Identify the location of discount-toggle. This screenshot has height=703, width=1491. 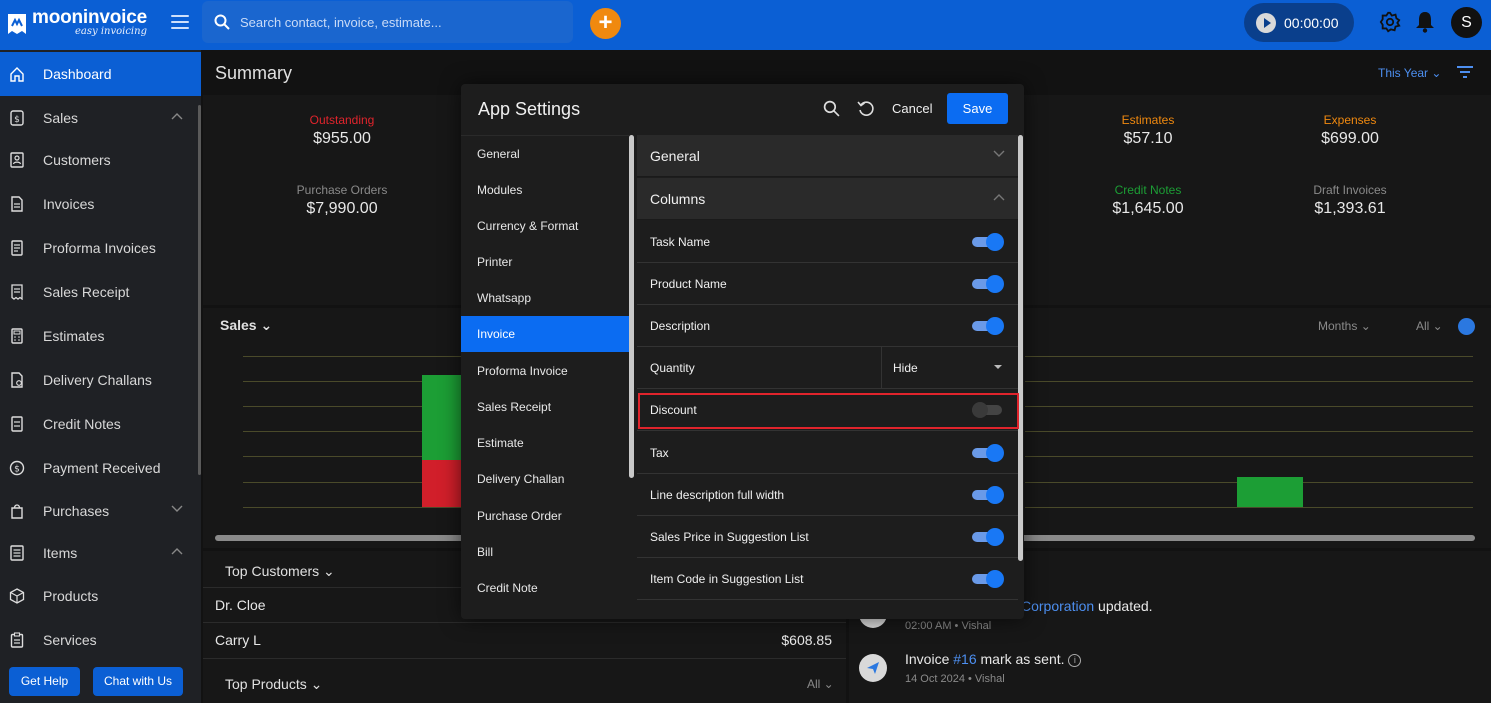
(988, 410).